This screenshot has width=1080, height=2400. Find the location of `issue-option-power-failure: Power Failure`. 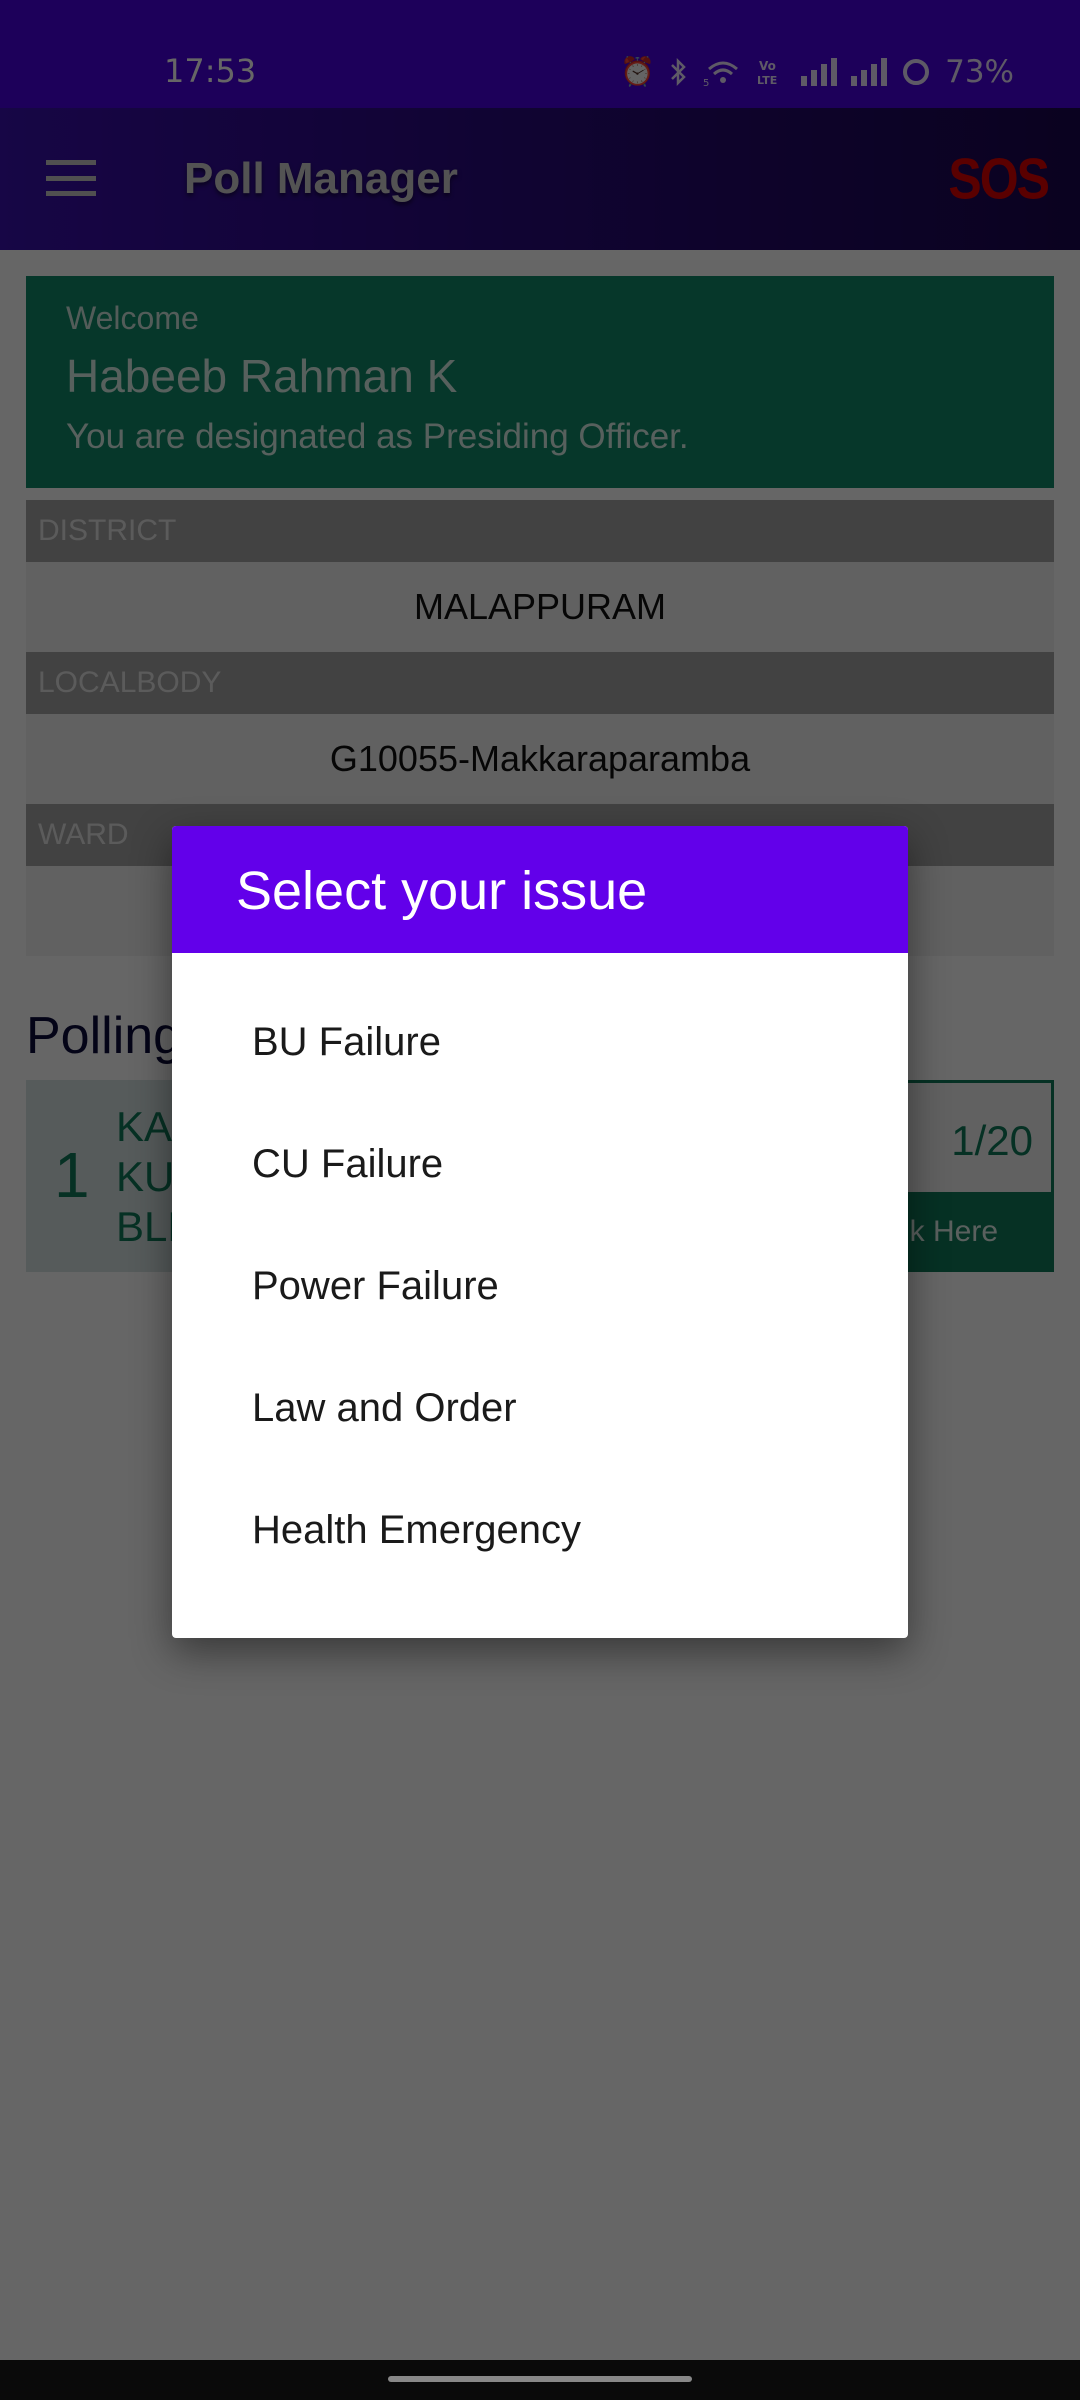

issue-option-power-failure: Power Failure is located at coordinates (540, 1286).